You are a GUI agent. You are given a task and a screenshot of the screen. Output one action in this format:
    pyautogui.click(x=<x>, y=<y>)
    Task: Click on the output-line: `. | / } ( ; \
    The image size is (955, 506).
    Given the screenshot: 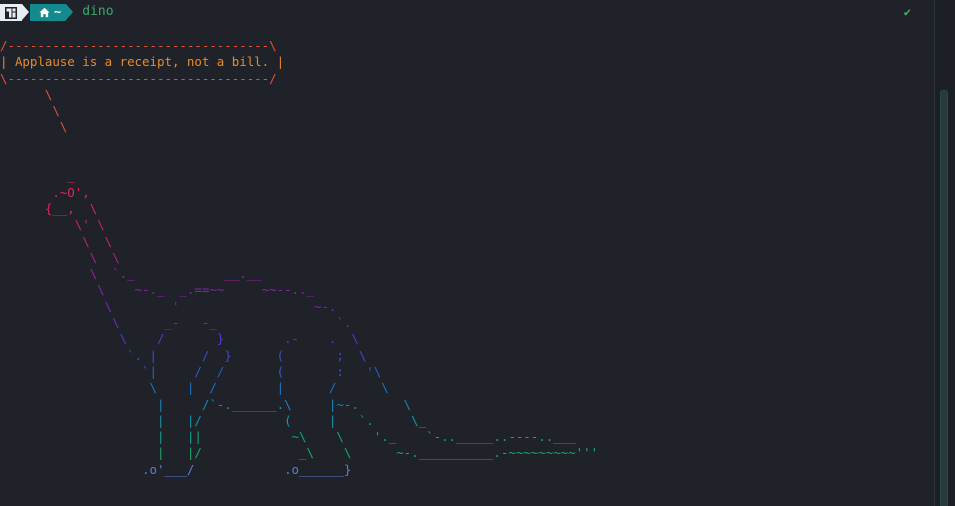 What is the action you would take?
    pyautogui.click(x=183, y=355)
    